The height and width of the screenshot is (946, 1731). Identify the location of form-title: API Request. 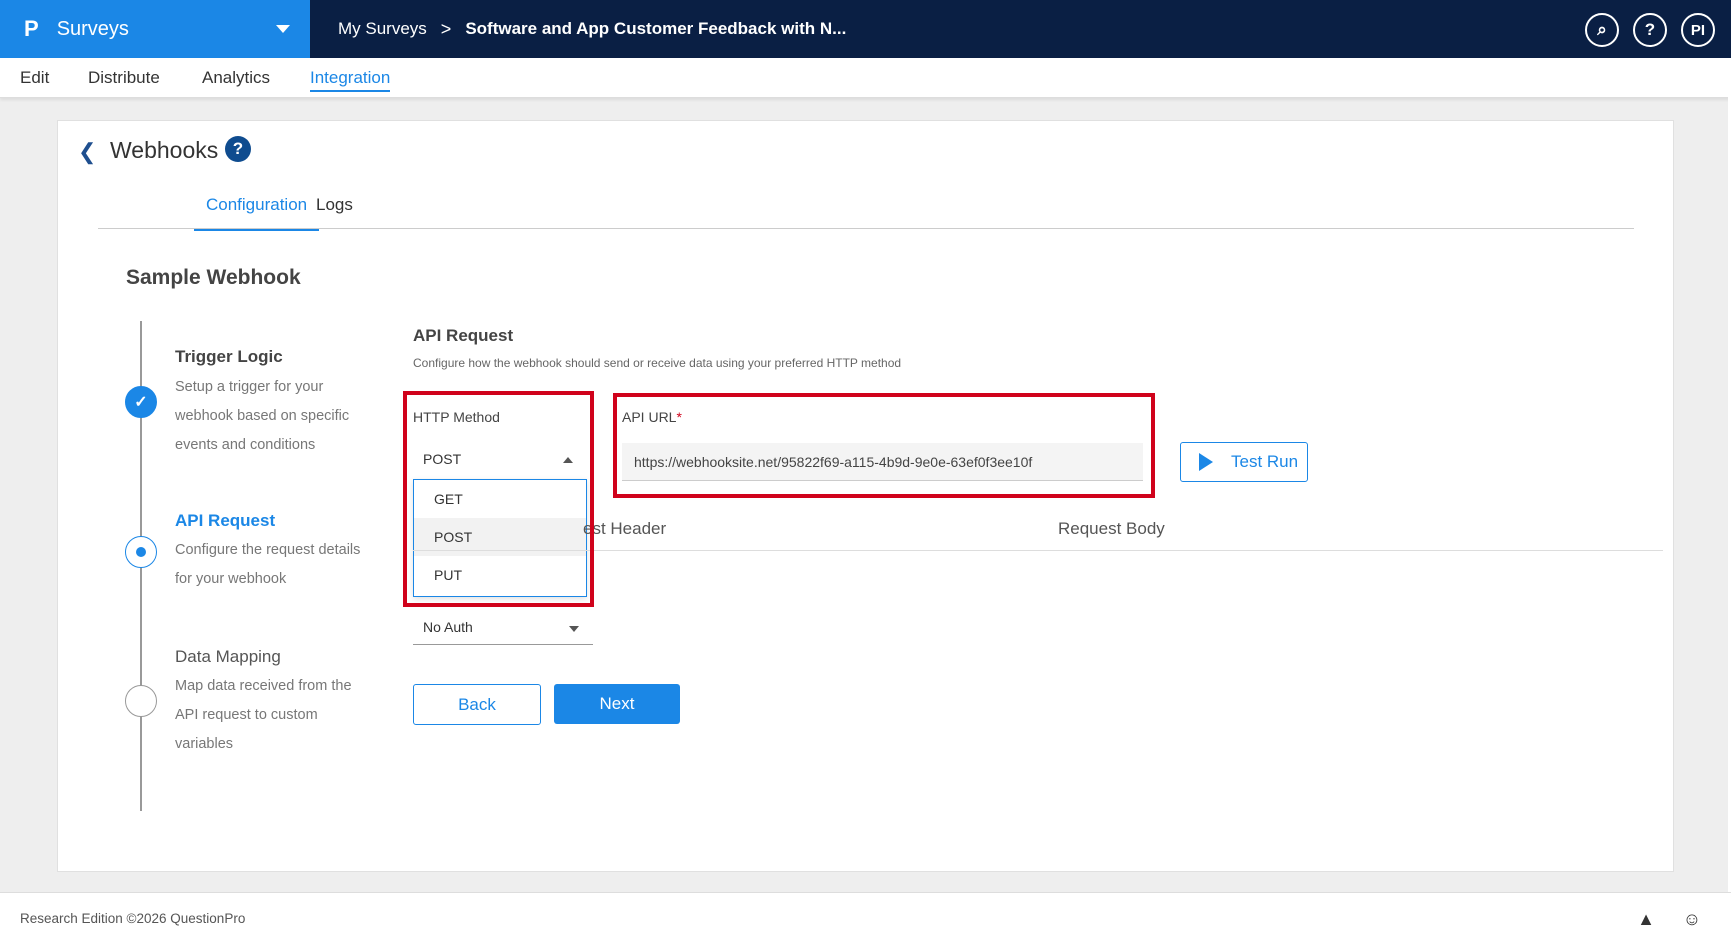
(463, 335).